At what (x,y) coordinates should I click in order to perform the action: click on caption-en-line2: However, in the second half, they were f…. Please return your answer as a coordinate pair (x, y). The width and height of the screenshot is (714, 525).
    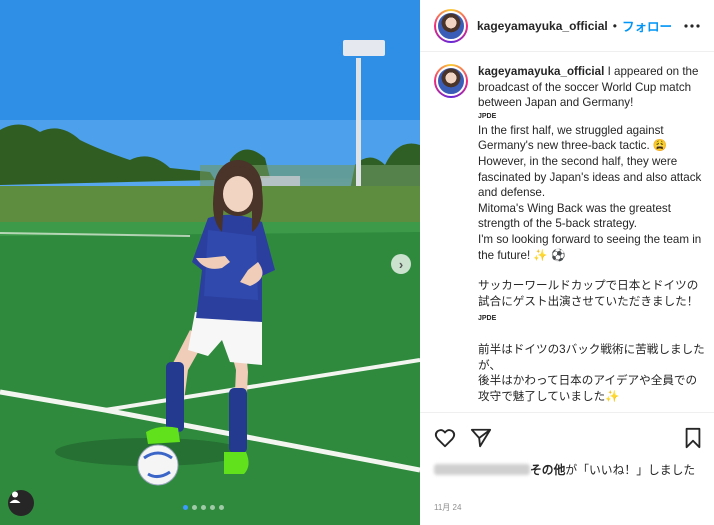
    Looking at the image, I should click on (590, 177).